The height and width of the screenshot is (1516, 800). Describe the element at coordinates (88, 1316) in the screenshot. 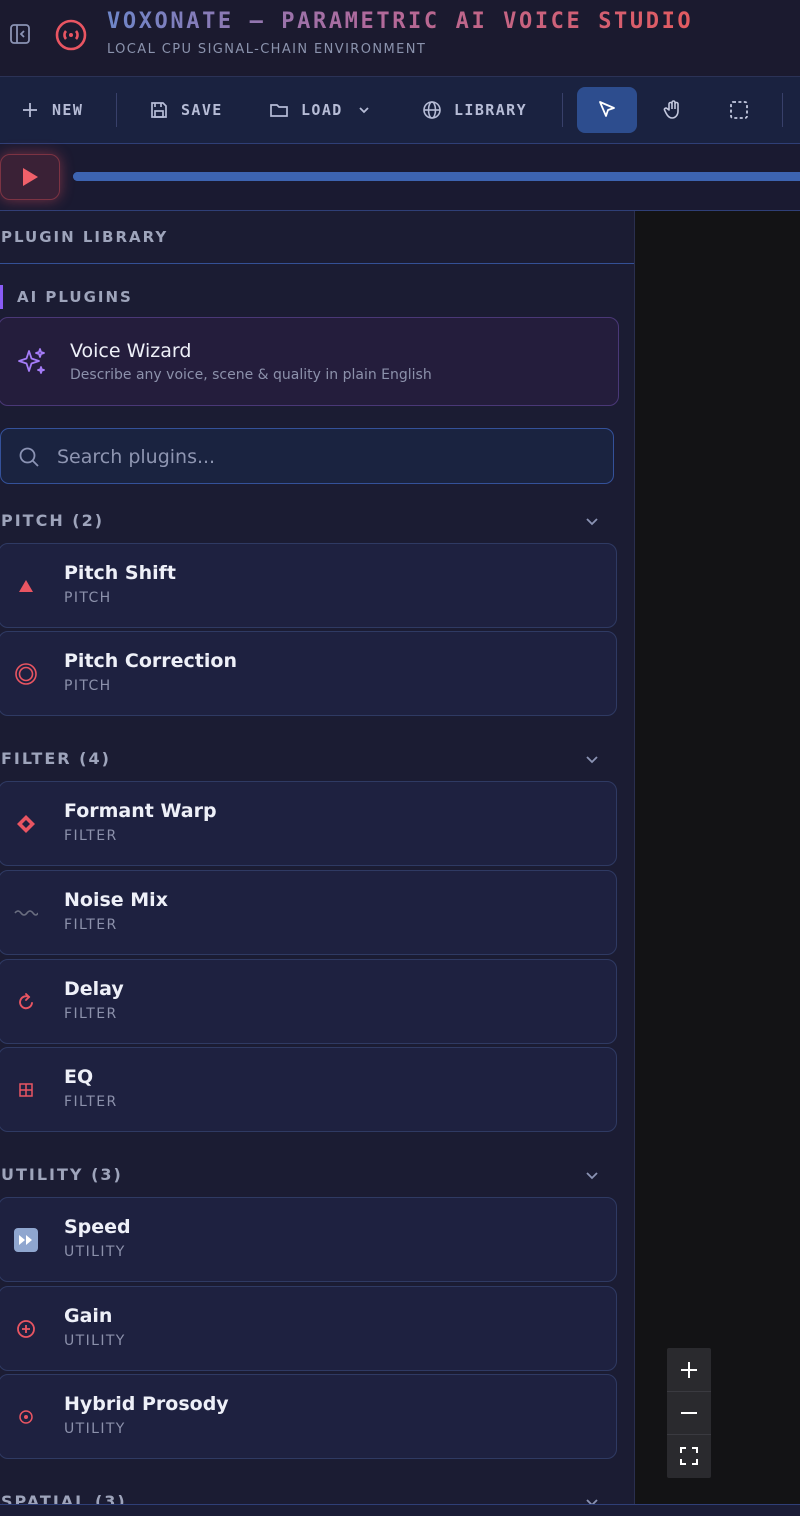

I see `plugin-name: Gain` at that location.